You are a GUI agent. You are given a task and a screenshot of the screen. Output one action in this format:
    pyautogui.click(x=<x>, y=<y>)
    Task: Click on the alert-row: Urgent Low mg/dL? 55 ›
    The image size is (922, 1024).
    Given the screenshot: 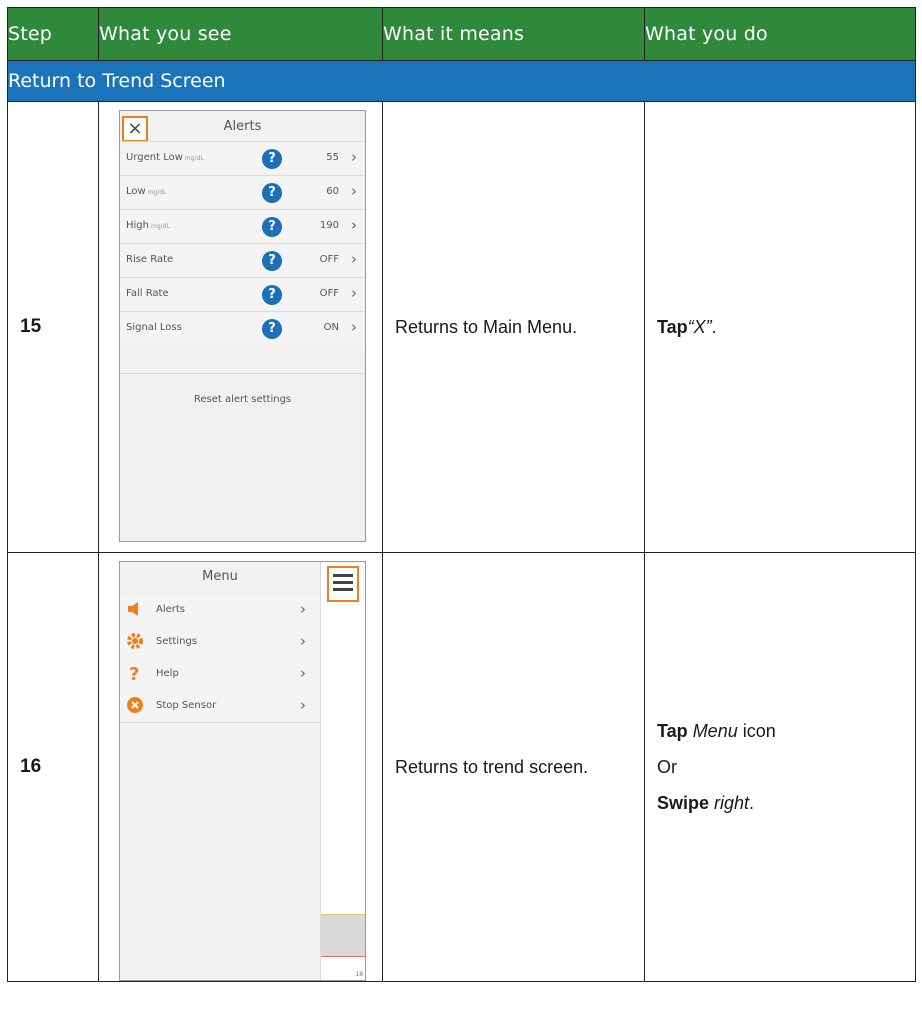 What is the action you would take?
    pyautogui.click(x=242, y=158)
    